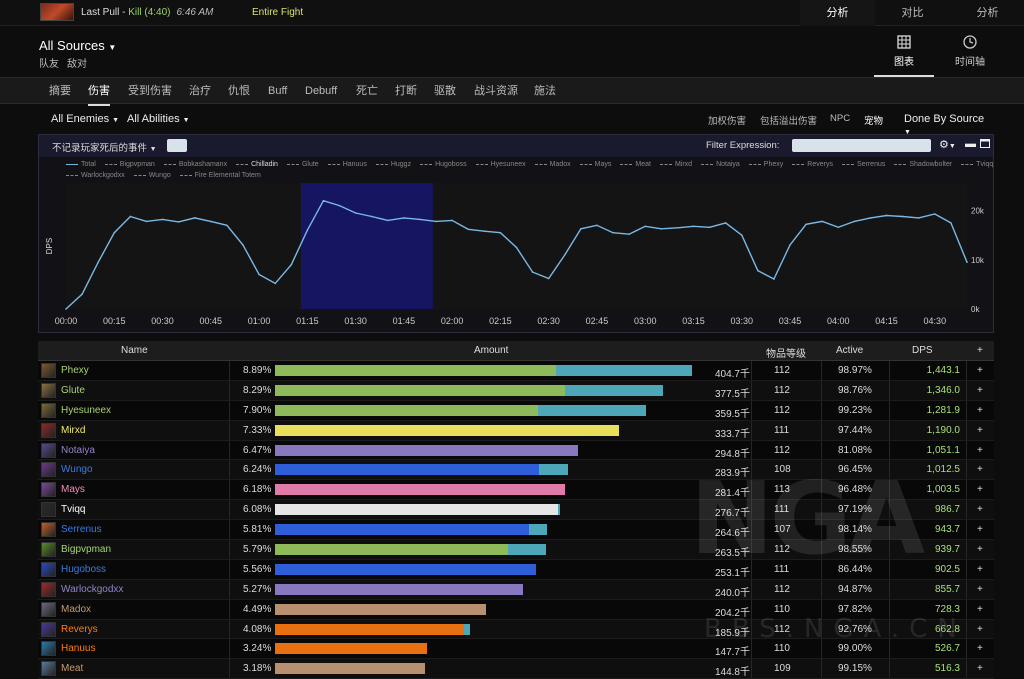  I want to click on pull-selector: Last Pull - Kill (4:40) 6:46 AM, so click(147, 12).